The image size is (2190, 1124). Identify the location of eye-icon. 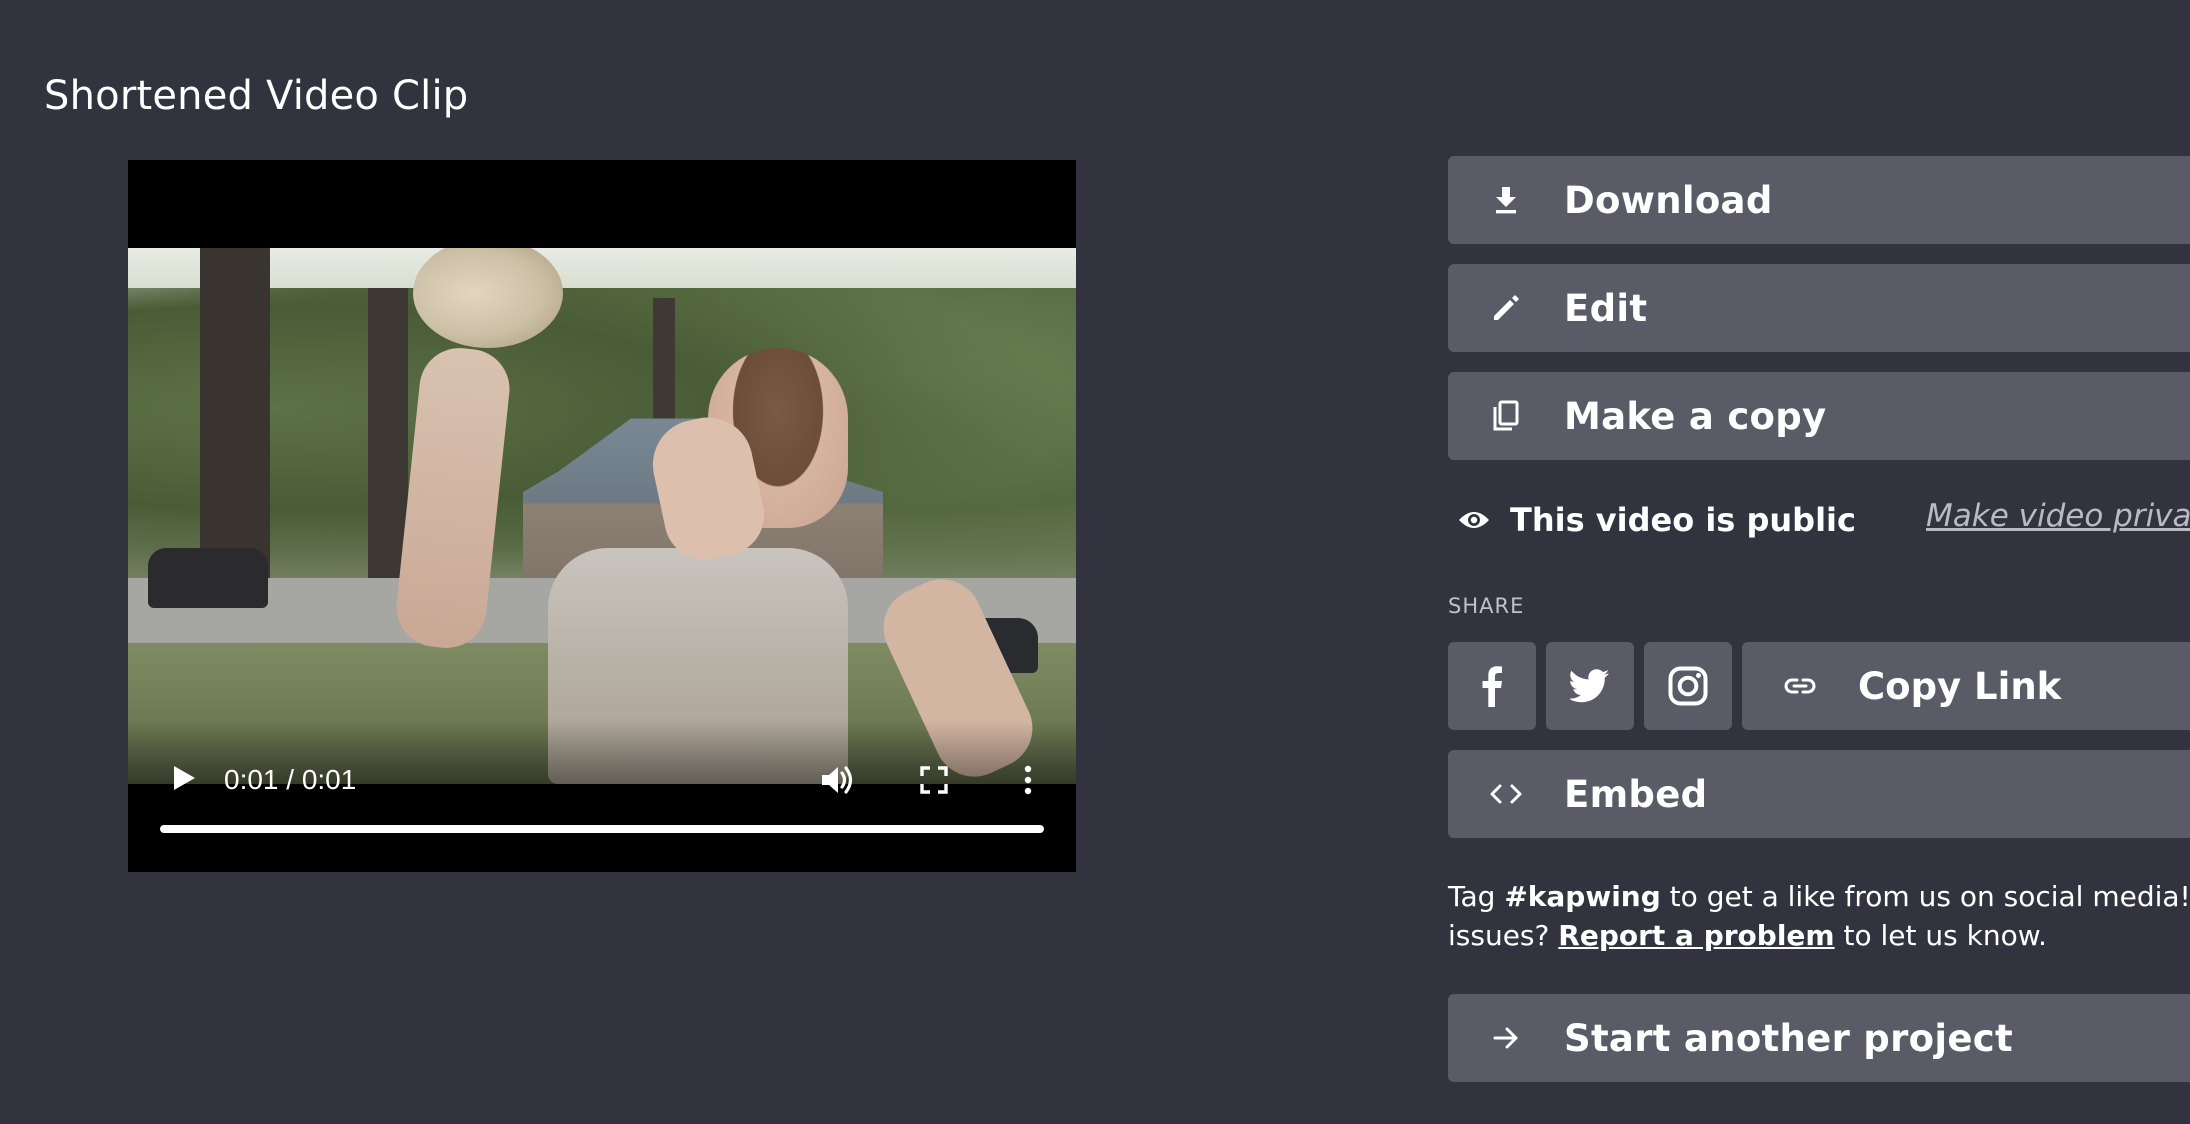
(1474, 520).